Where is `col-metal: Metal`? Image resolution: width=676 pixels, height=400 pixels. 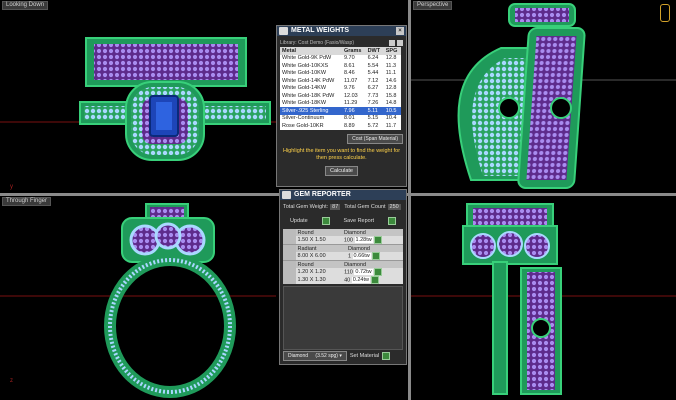
col-metal: Metal is located at coordinates (311, 51).